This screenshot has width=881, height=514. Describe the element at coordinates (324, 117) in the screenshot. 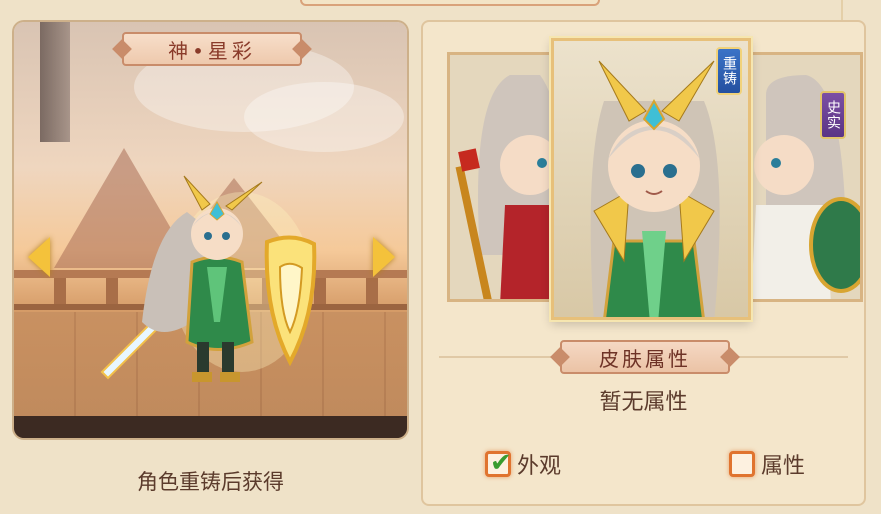

I see `background-cloud` at that location.